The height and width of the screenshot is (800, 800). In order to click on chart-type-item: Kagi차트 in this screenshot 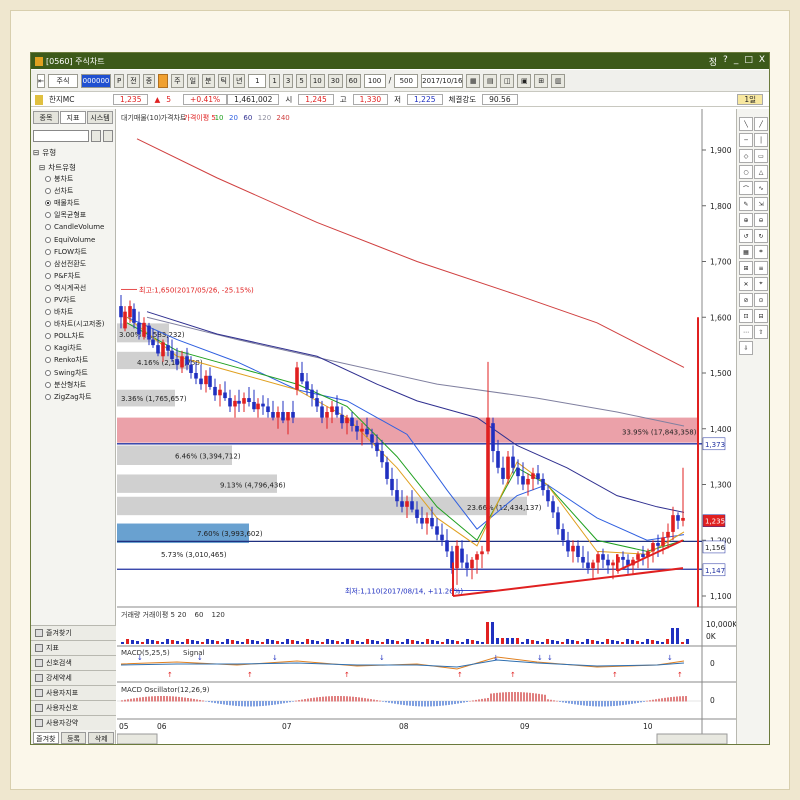, I will do `click(73, 348)`.